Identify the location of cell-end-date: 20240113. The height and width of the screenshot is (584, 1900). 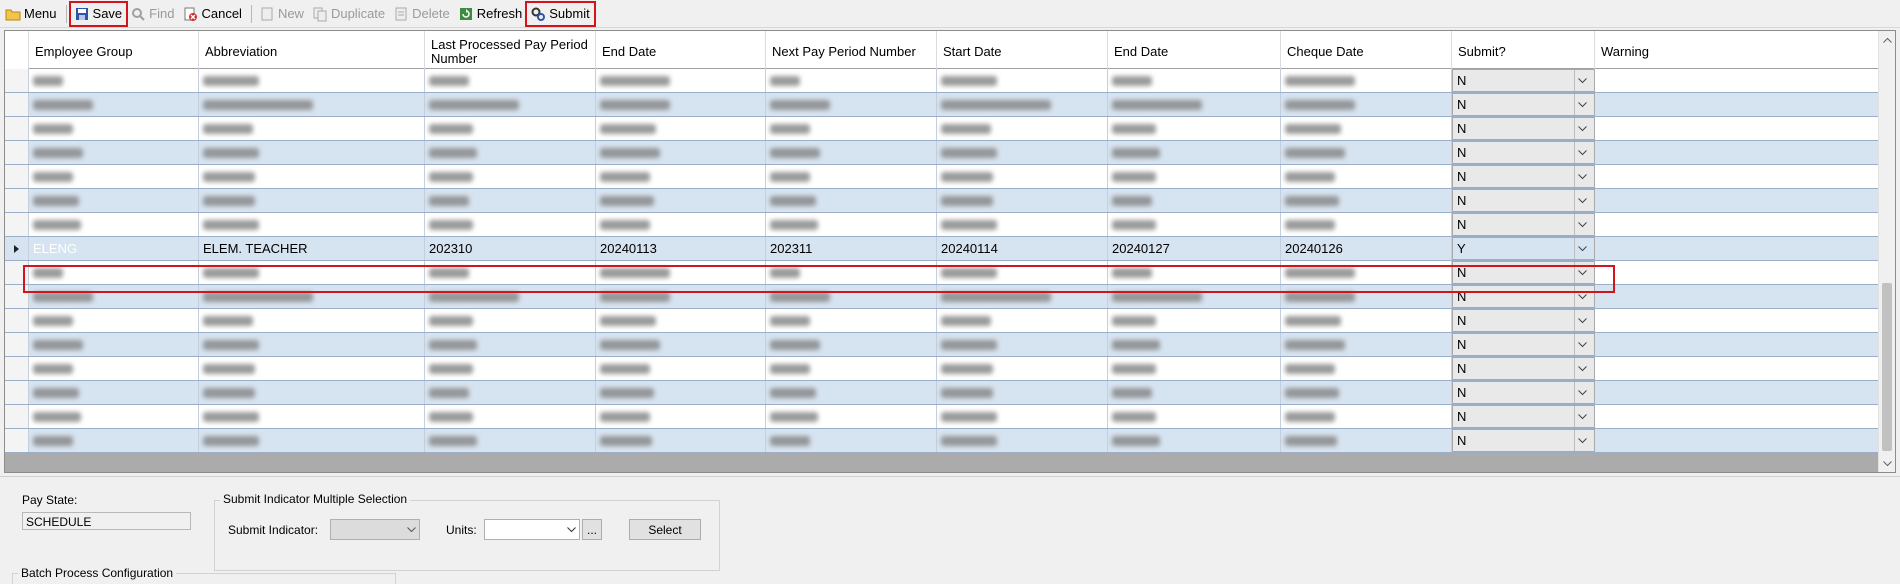
(681, 248).